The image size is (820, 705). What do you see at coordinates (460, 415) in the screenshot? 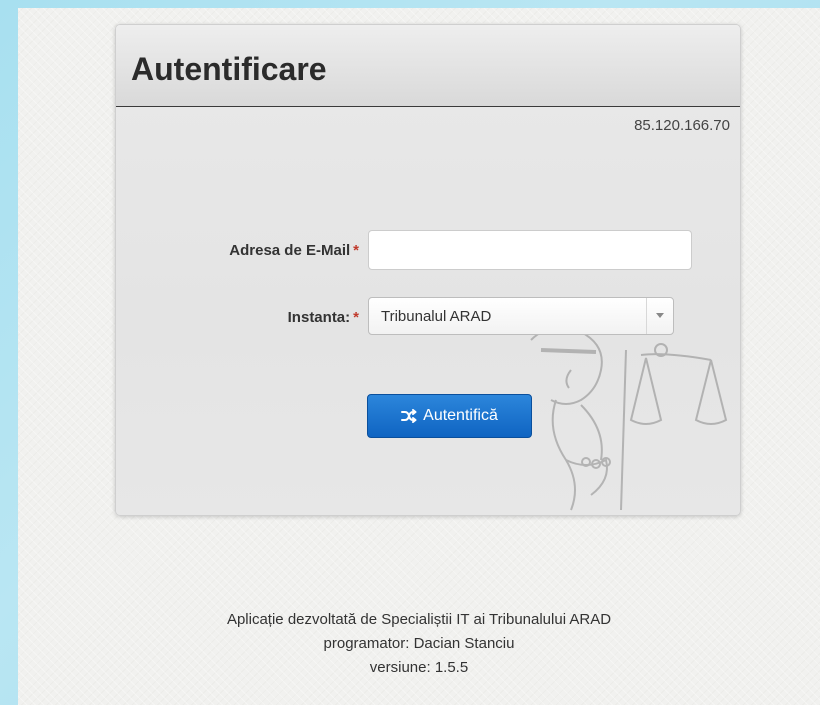
I see `authenticate-button-label: Autentifică` at bounding box center [460, 415].